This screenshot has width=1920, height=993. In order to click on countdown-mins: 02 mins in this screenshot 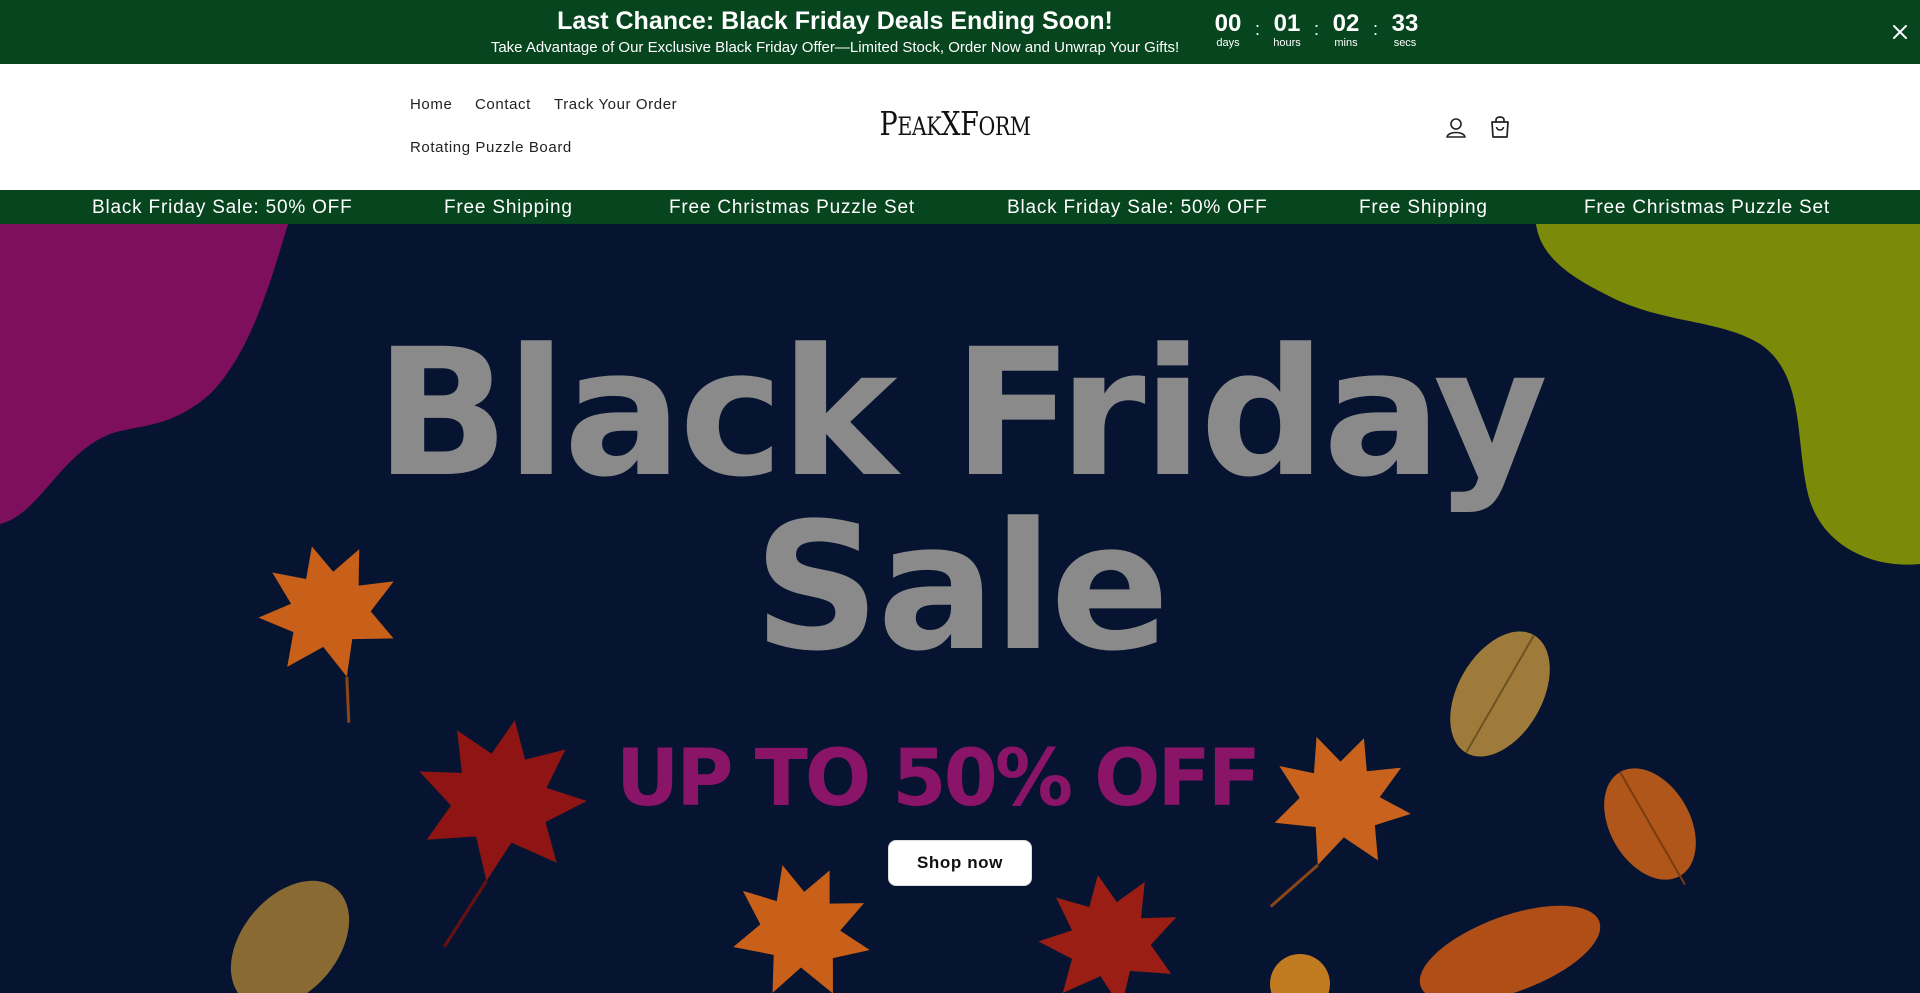, I will do `click(1346, 30)`.